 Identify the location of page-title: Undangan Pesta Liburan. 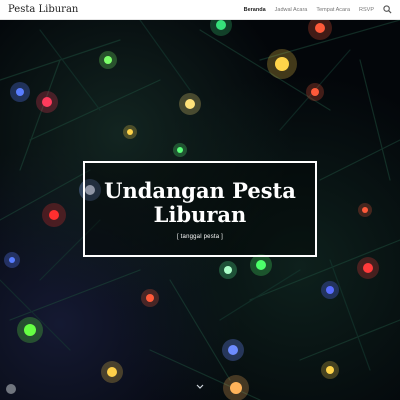
(200, 202).